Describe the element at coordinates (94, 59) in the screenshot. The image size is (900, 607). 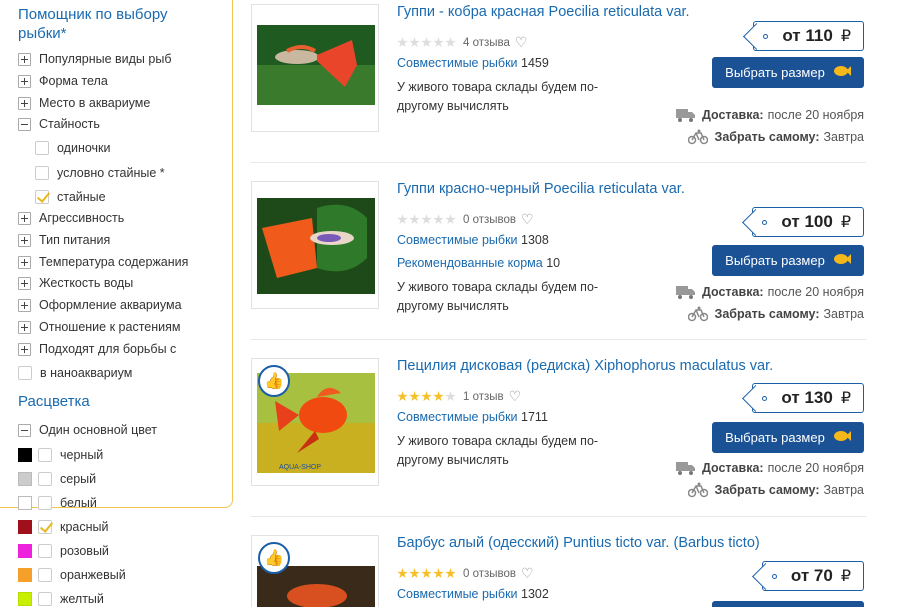
I see `filter-popular-species: Популярные виды рыб` at that location.